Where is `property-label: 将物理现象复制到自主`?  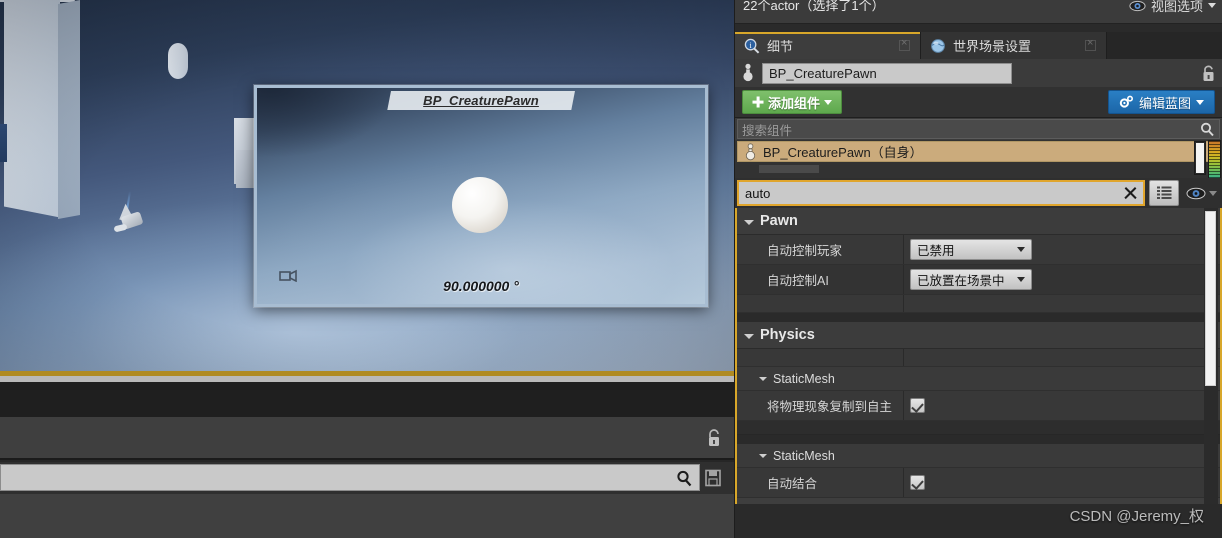
property-label: 将物理现象复制到自主 is located at coordinates (830, 407).